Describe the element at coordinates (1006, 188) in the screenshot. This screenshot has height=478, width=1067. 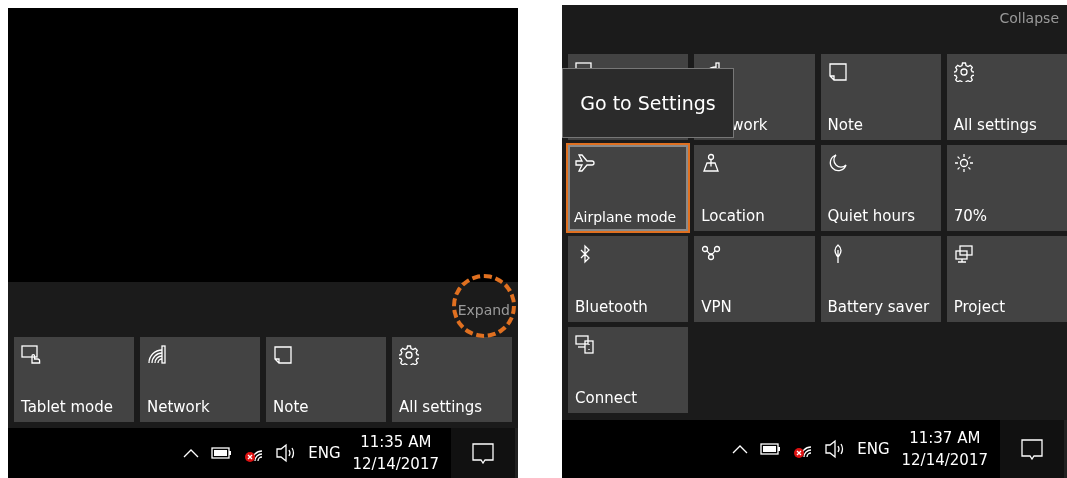
I see `quick-action-tile: 70%` at that location.